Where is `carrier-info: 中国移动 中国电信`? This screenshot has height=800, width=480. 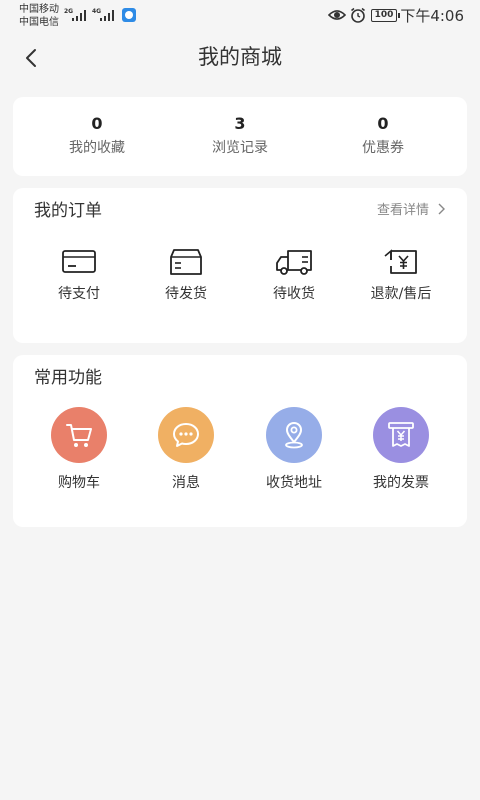
carrier-info: 中国移动 中国电信 is located at coordinates (39, 16).